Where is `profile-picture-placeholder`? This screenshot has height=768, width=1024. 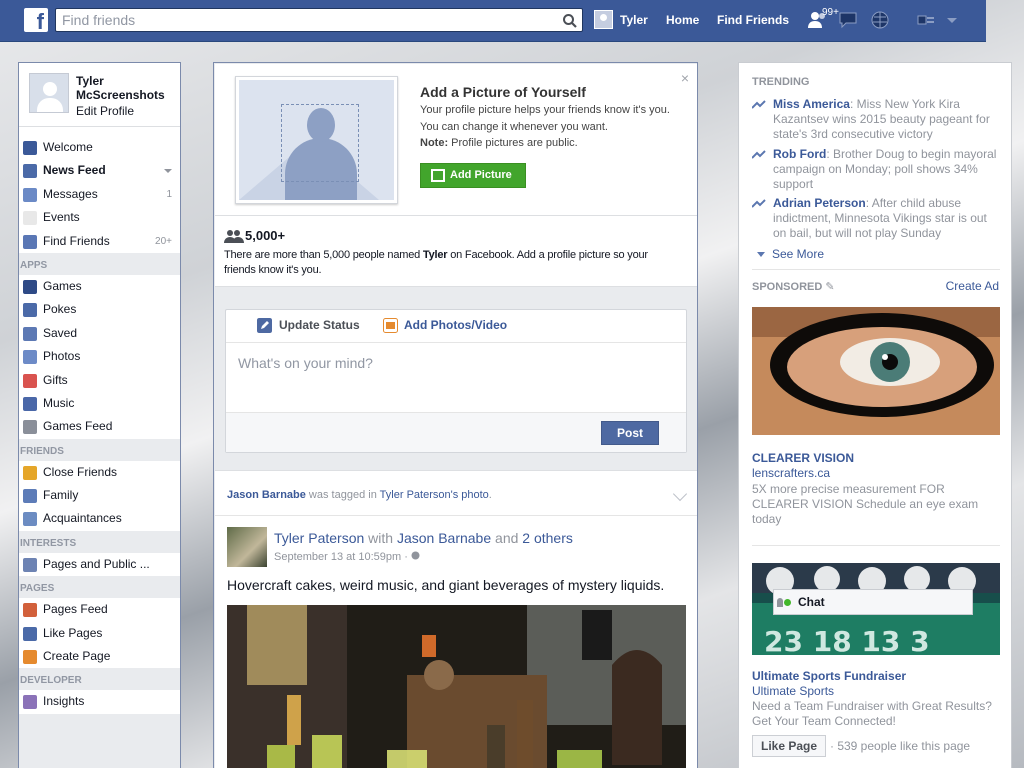
profile-picture-placeholder is located at coordinates (49, 93).